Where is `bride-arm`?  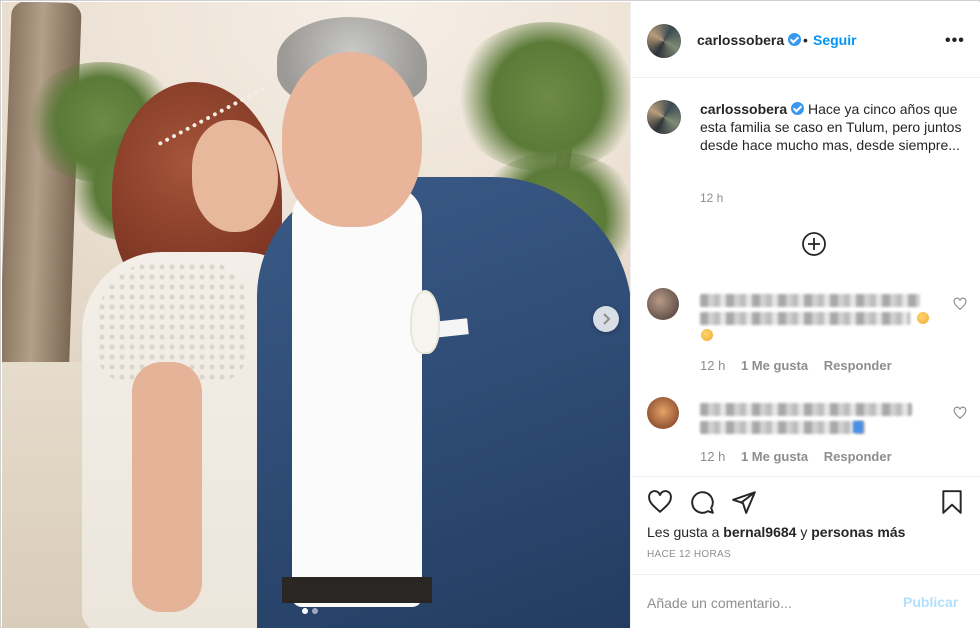
bride-arm is located at coordinates (167, 487).